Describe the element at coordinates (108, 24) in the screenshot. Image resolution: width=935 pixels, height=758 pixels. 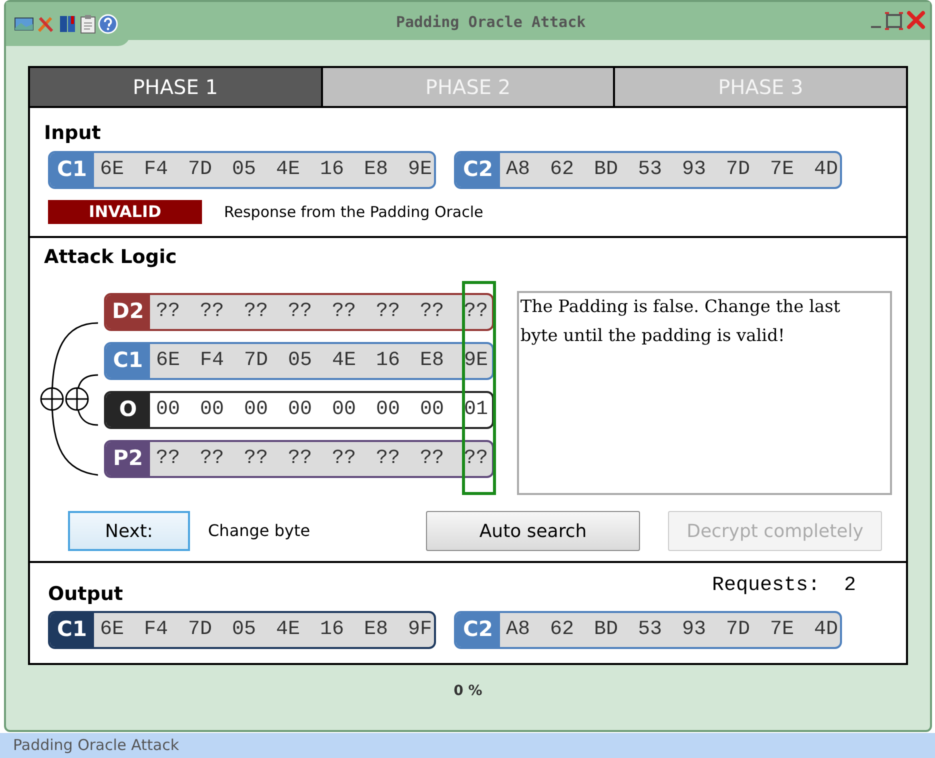
I see `help-icon` at that location.